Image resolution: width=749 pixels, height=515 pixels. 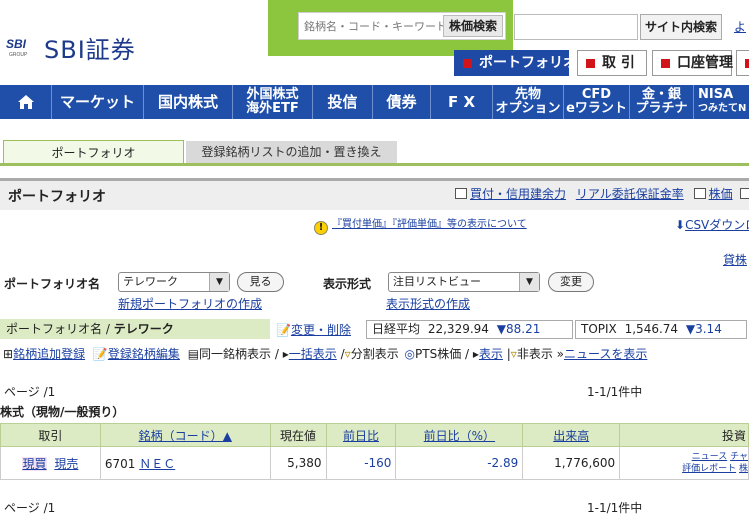 I want to click on portfolio-edit-link: 変更・削除, so click(x=321, y=330).